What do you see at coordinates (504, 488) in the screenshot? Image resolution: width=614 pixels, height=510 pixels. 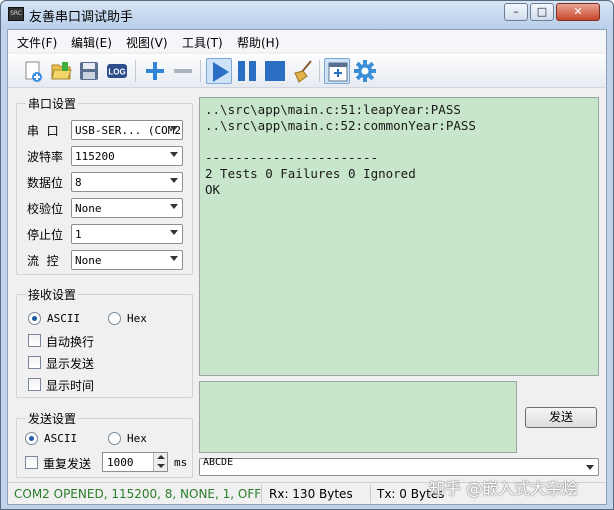 I see `watermark: 知乎 @嵌入式大杂烩` at bounding box center [504, 488].